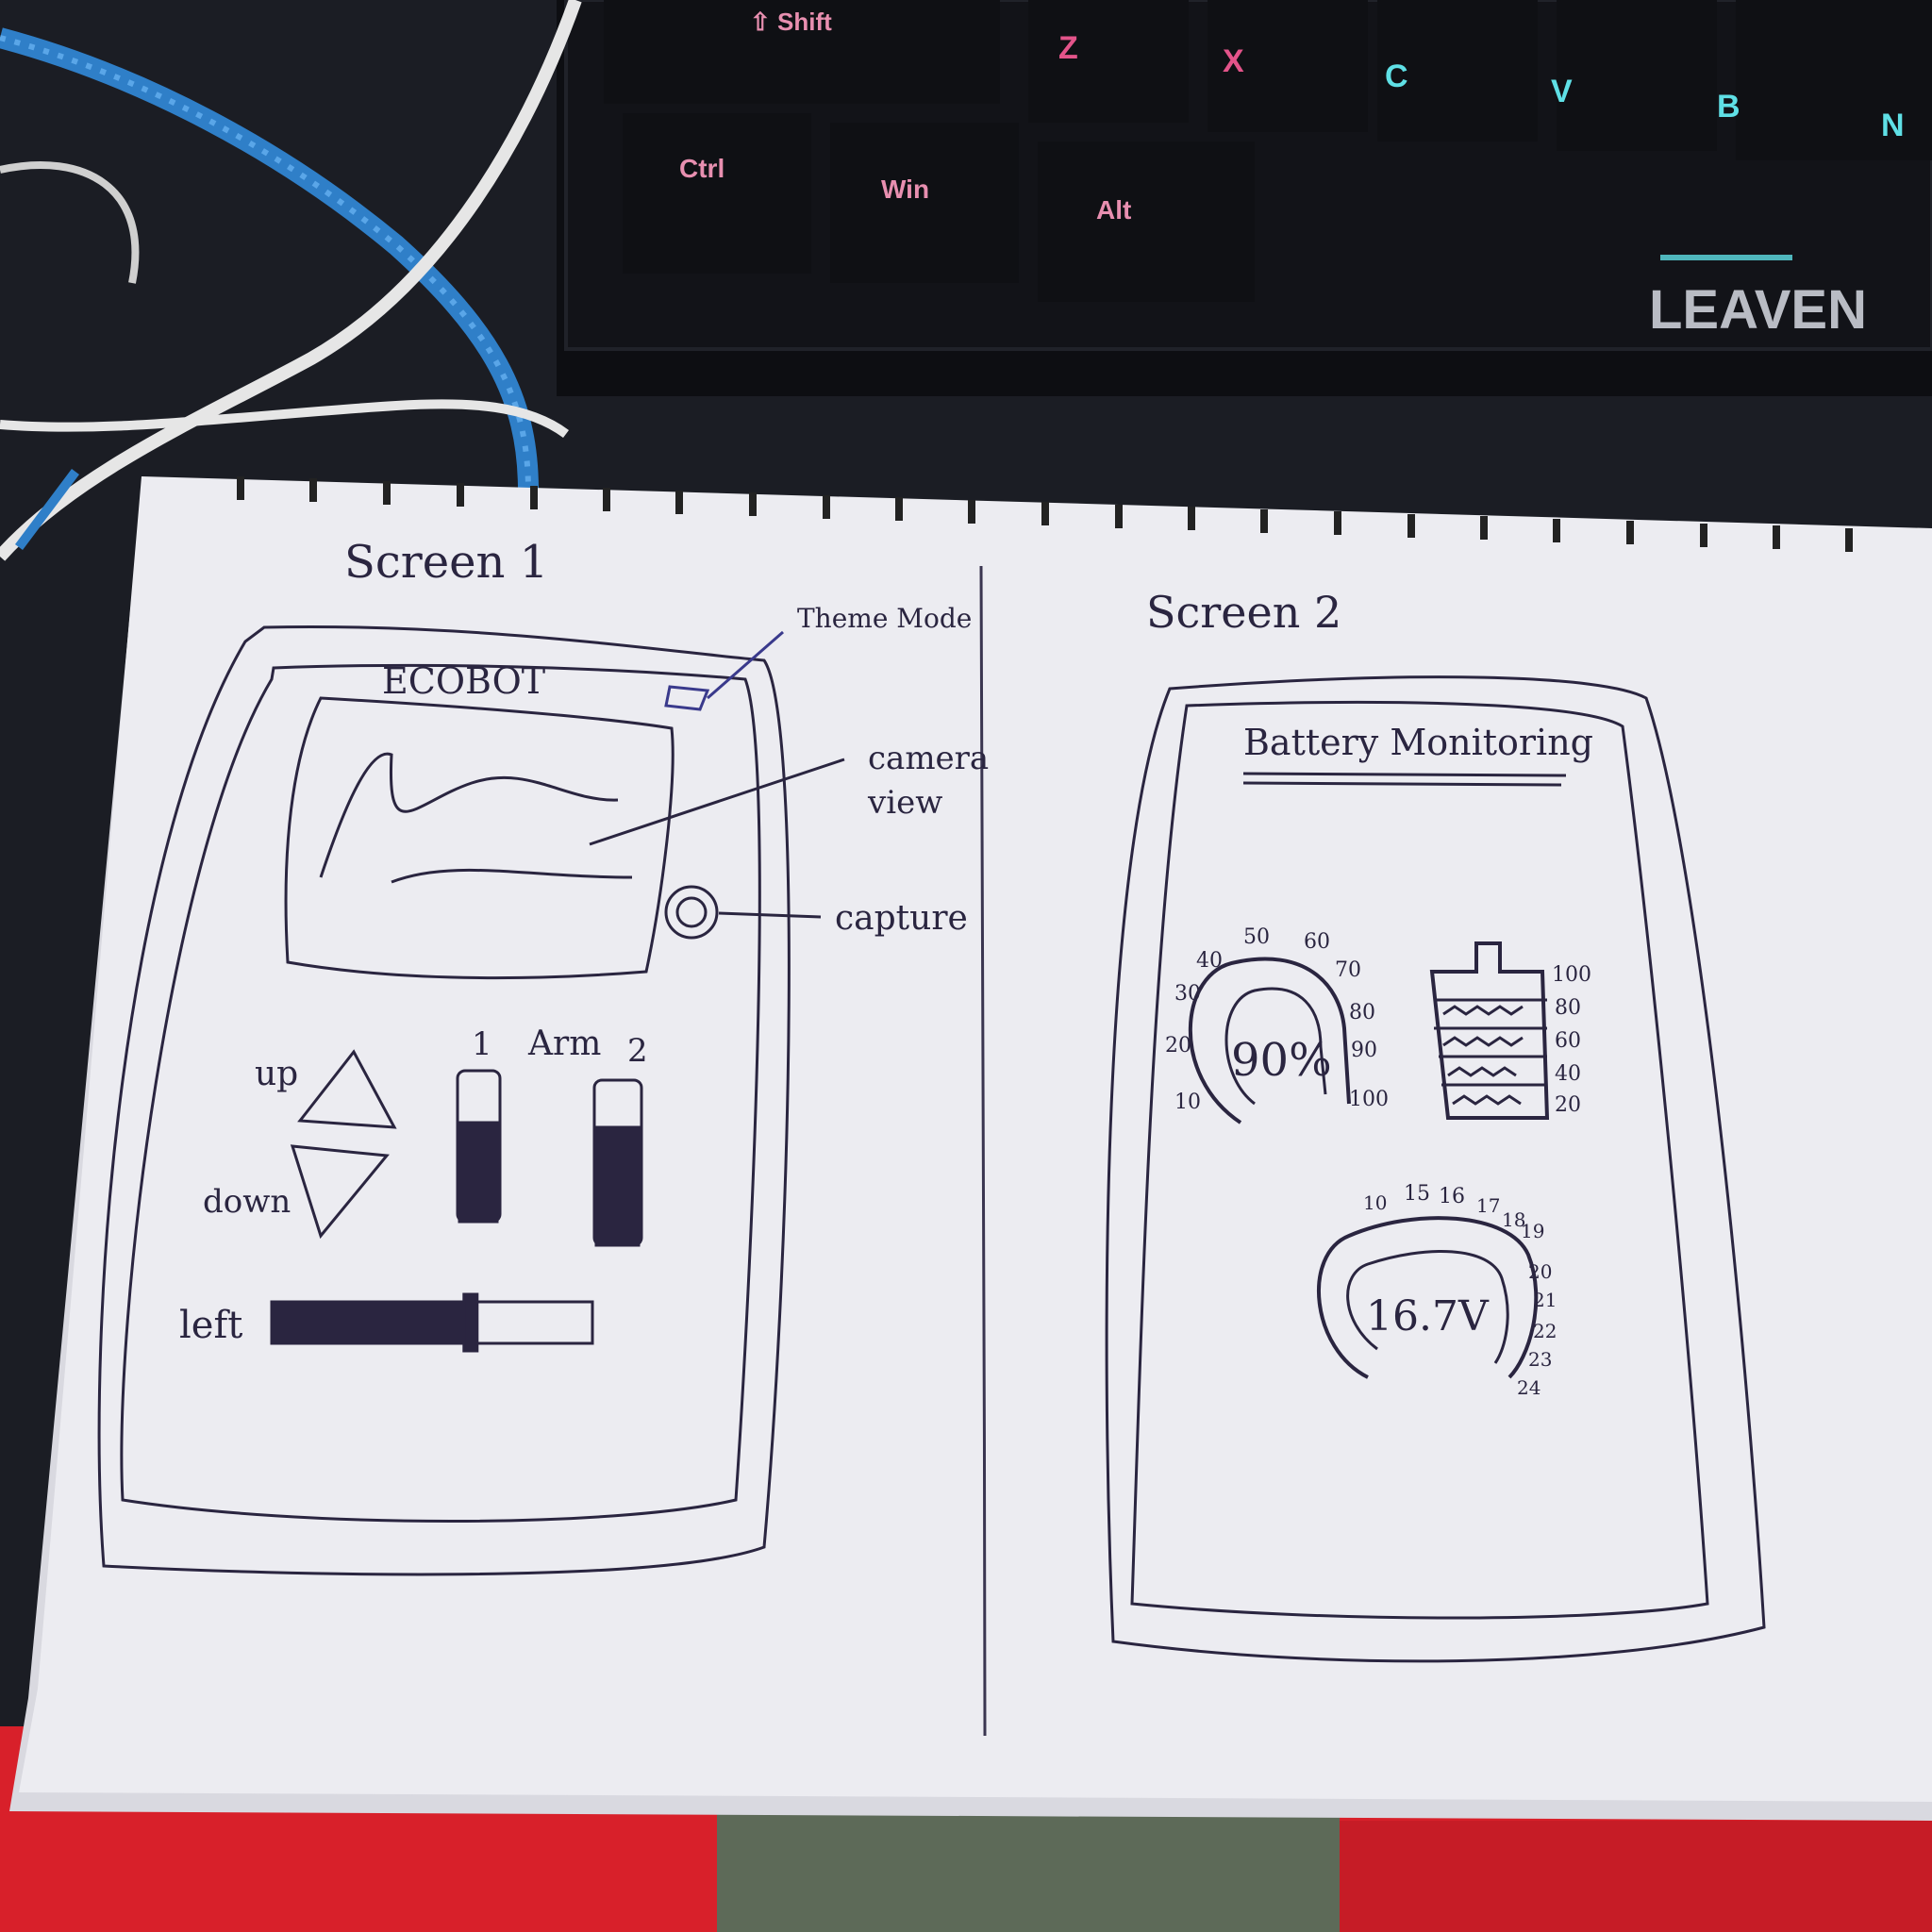 The width and height of the screenshot is (1932, 1932). I want to click on battery-tick-80: 80, so click(1568, 1008).